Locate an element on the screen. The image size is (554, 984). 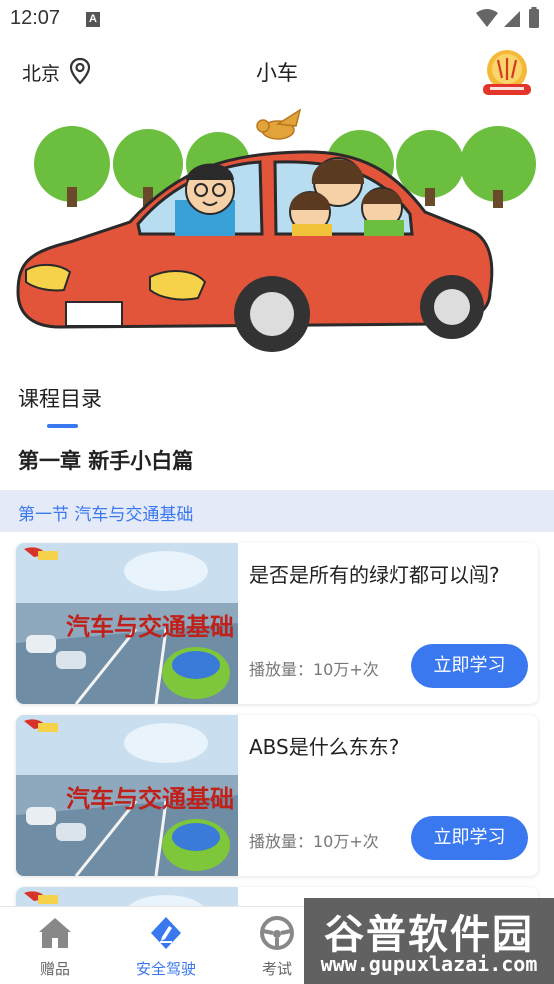
steering-wheel-icon is located at coordinates (277, 933).